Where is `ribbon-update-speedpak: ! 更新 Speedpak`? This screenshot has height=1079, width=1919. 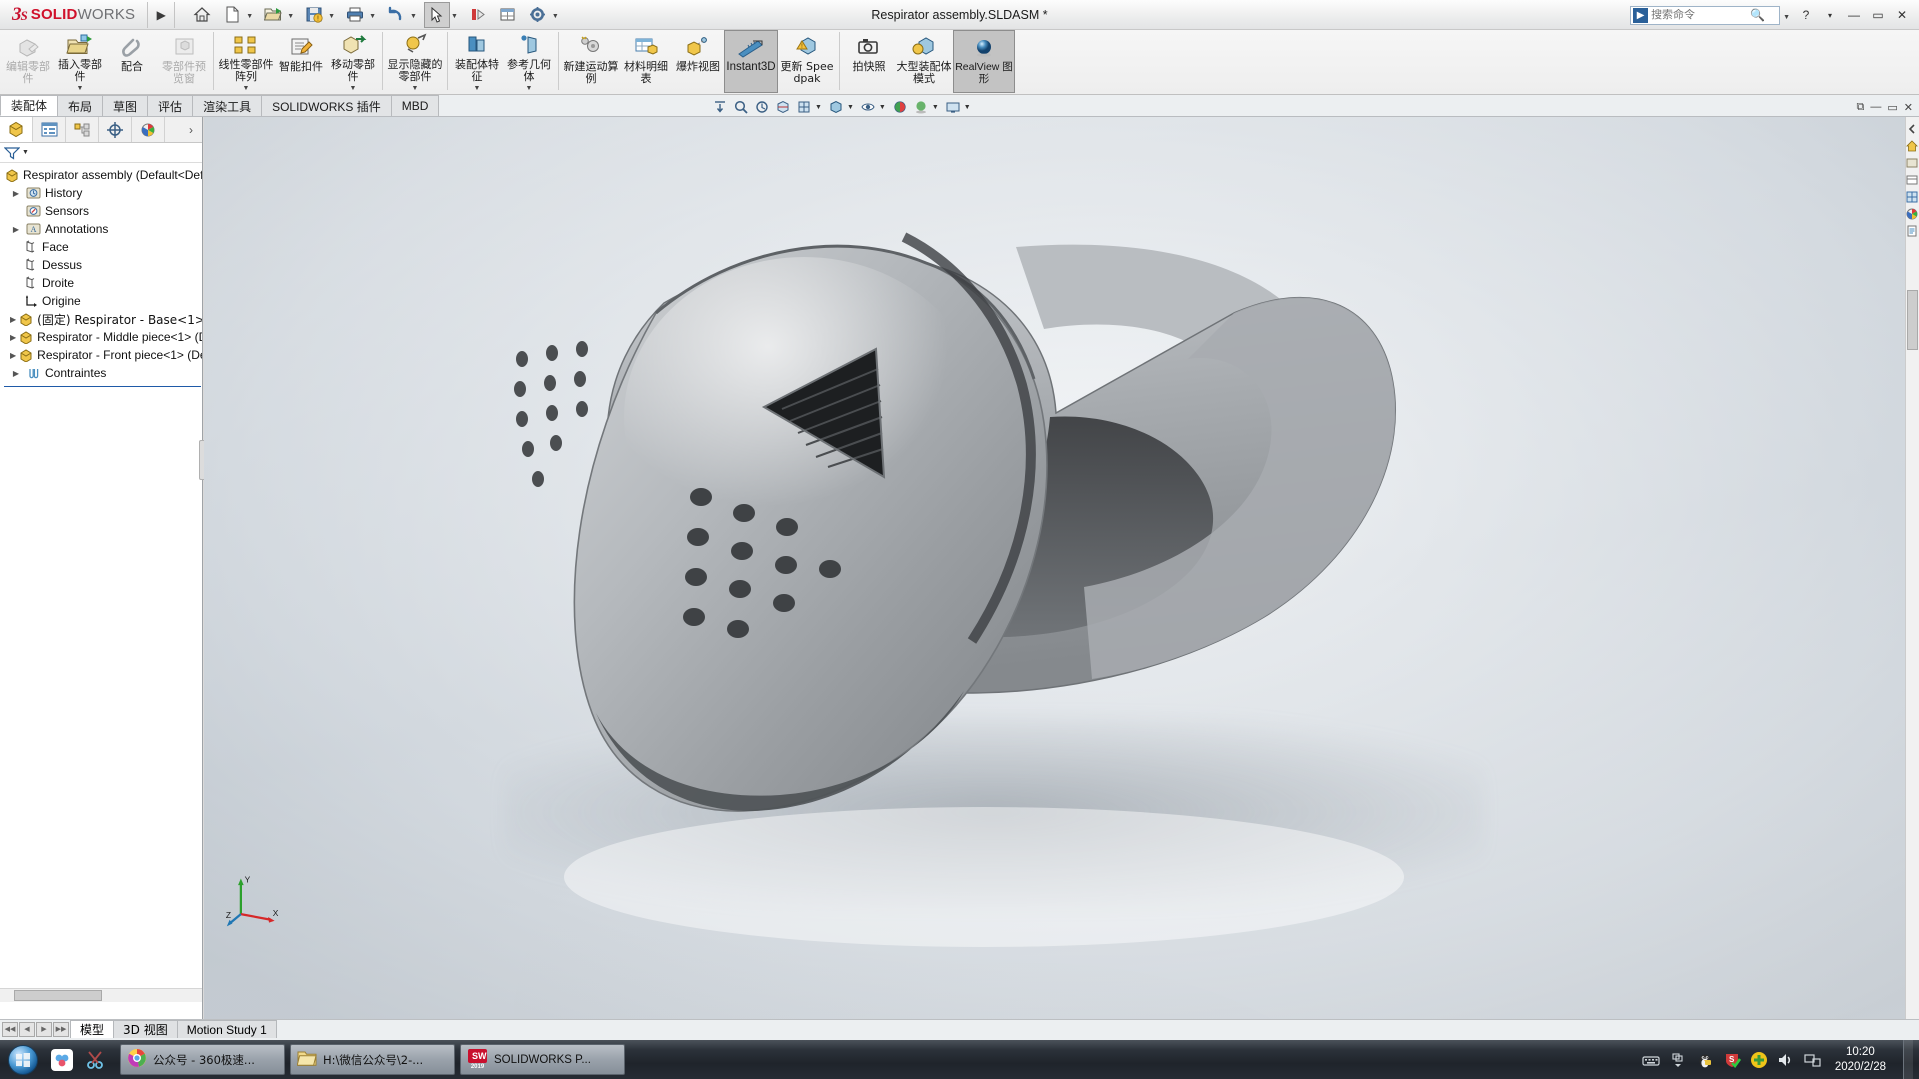 ribbon-update-speedpak: ! 更新 Speedpak is located at coordinates (807, 61).